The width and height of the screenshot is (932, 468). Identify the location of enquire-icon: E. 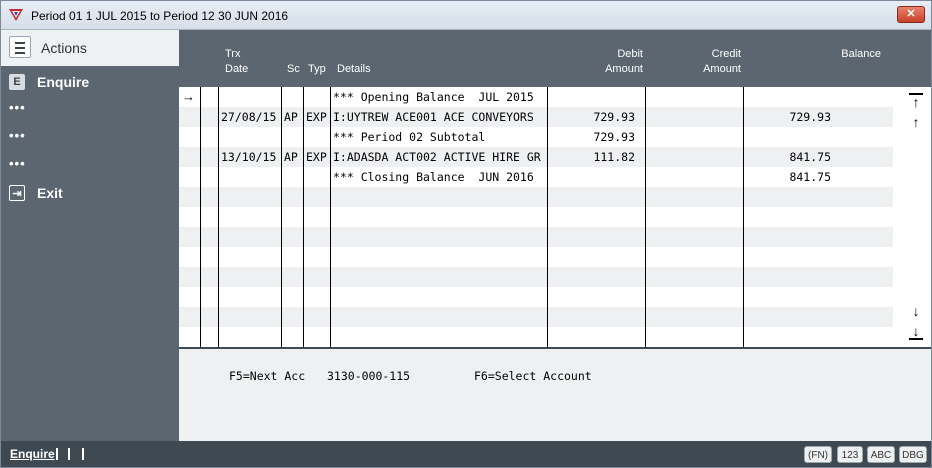
(17, 82).